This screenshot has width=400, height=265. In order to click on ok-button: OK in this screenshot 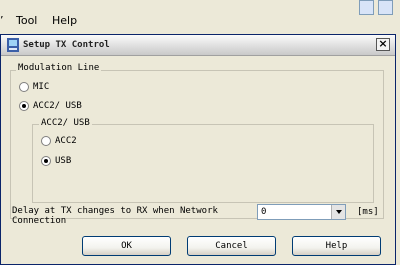, I will do `click(126, 246)`.